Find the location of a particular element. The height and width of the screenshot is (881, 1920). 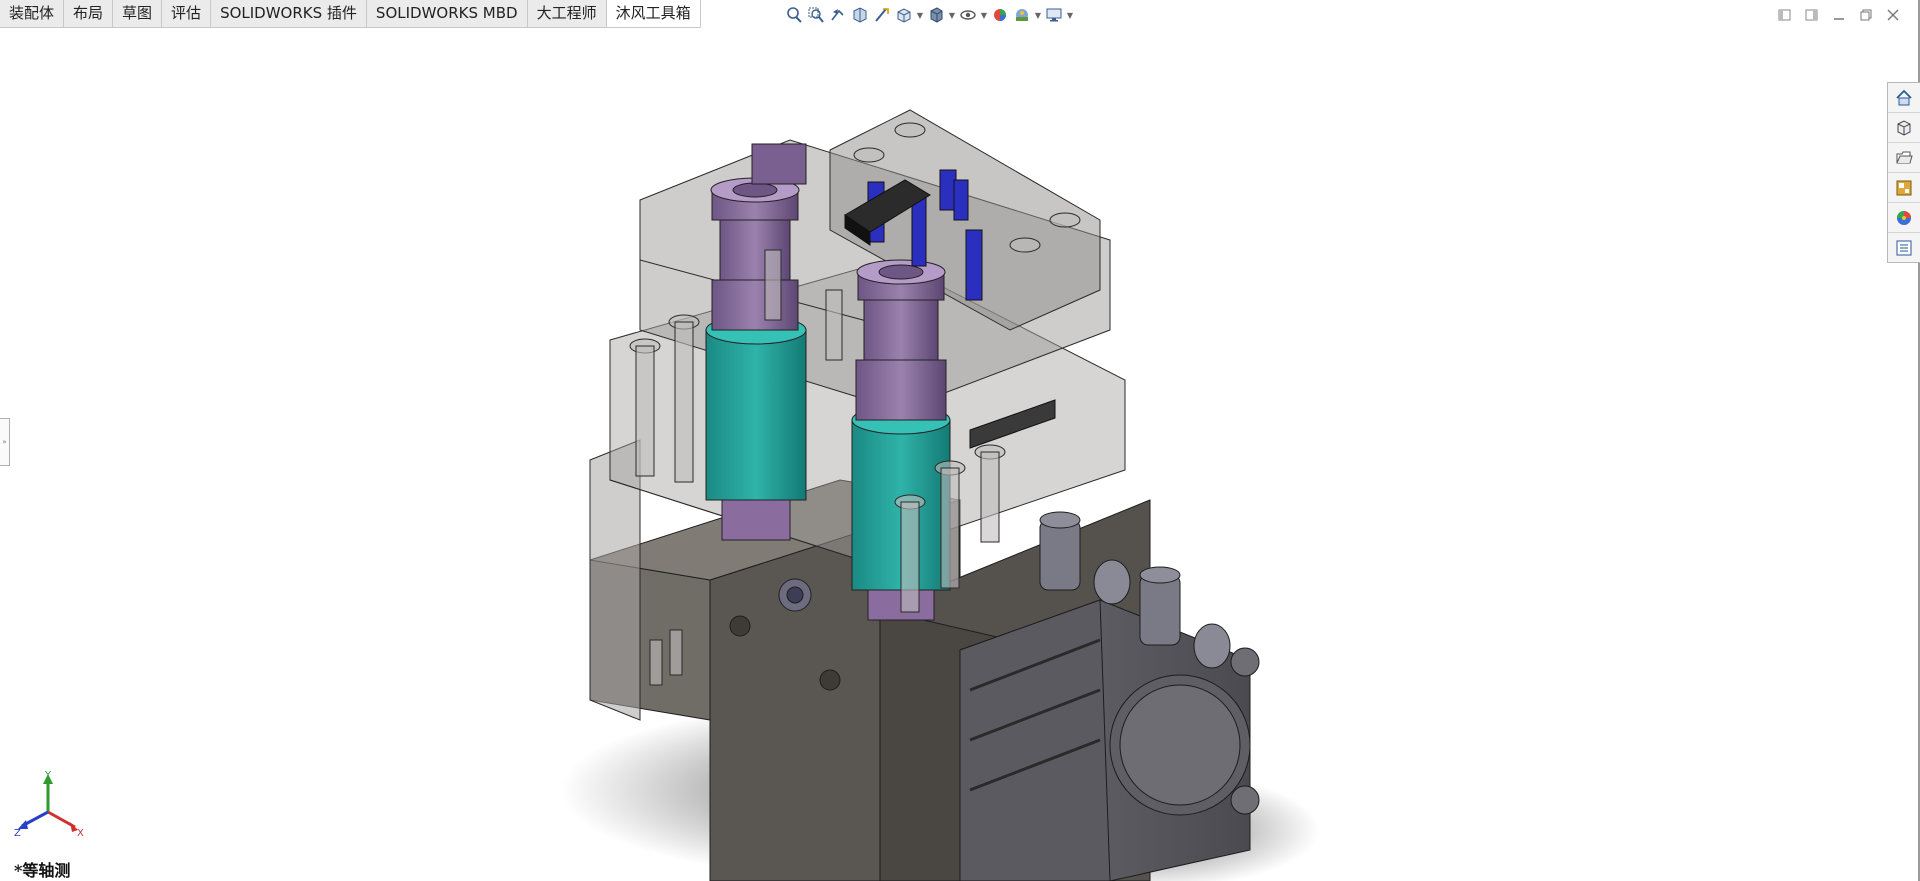

left-cylinder is located at coordinates (756, 342).